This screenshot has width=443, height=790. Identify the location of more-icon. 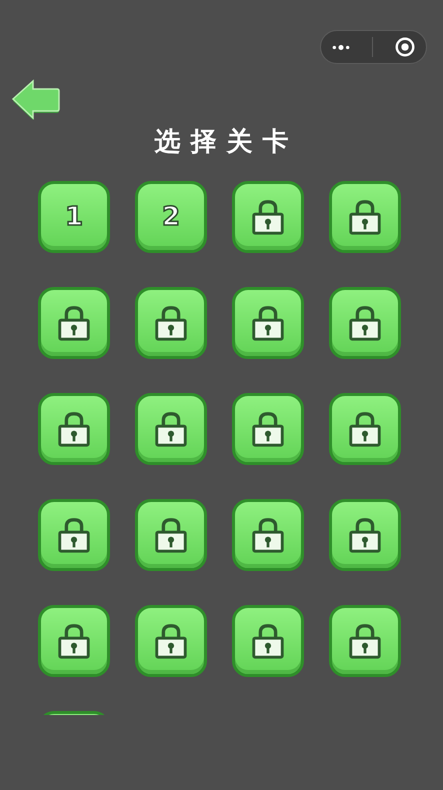
(341, 47).